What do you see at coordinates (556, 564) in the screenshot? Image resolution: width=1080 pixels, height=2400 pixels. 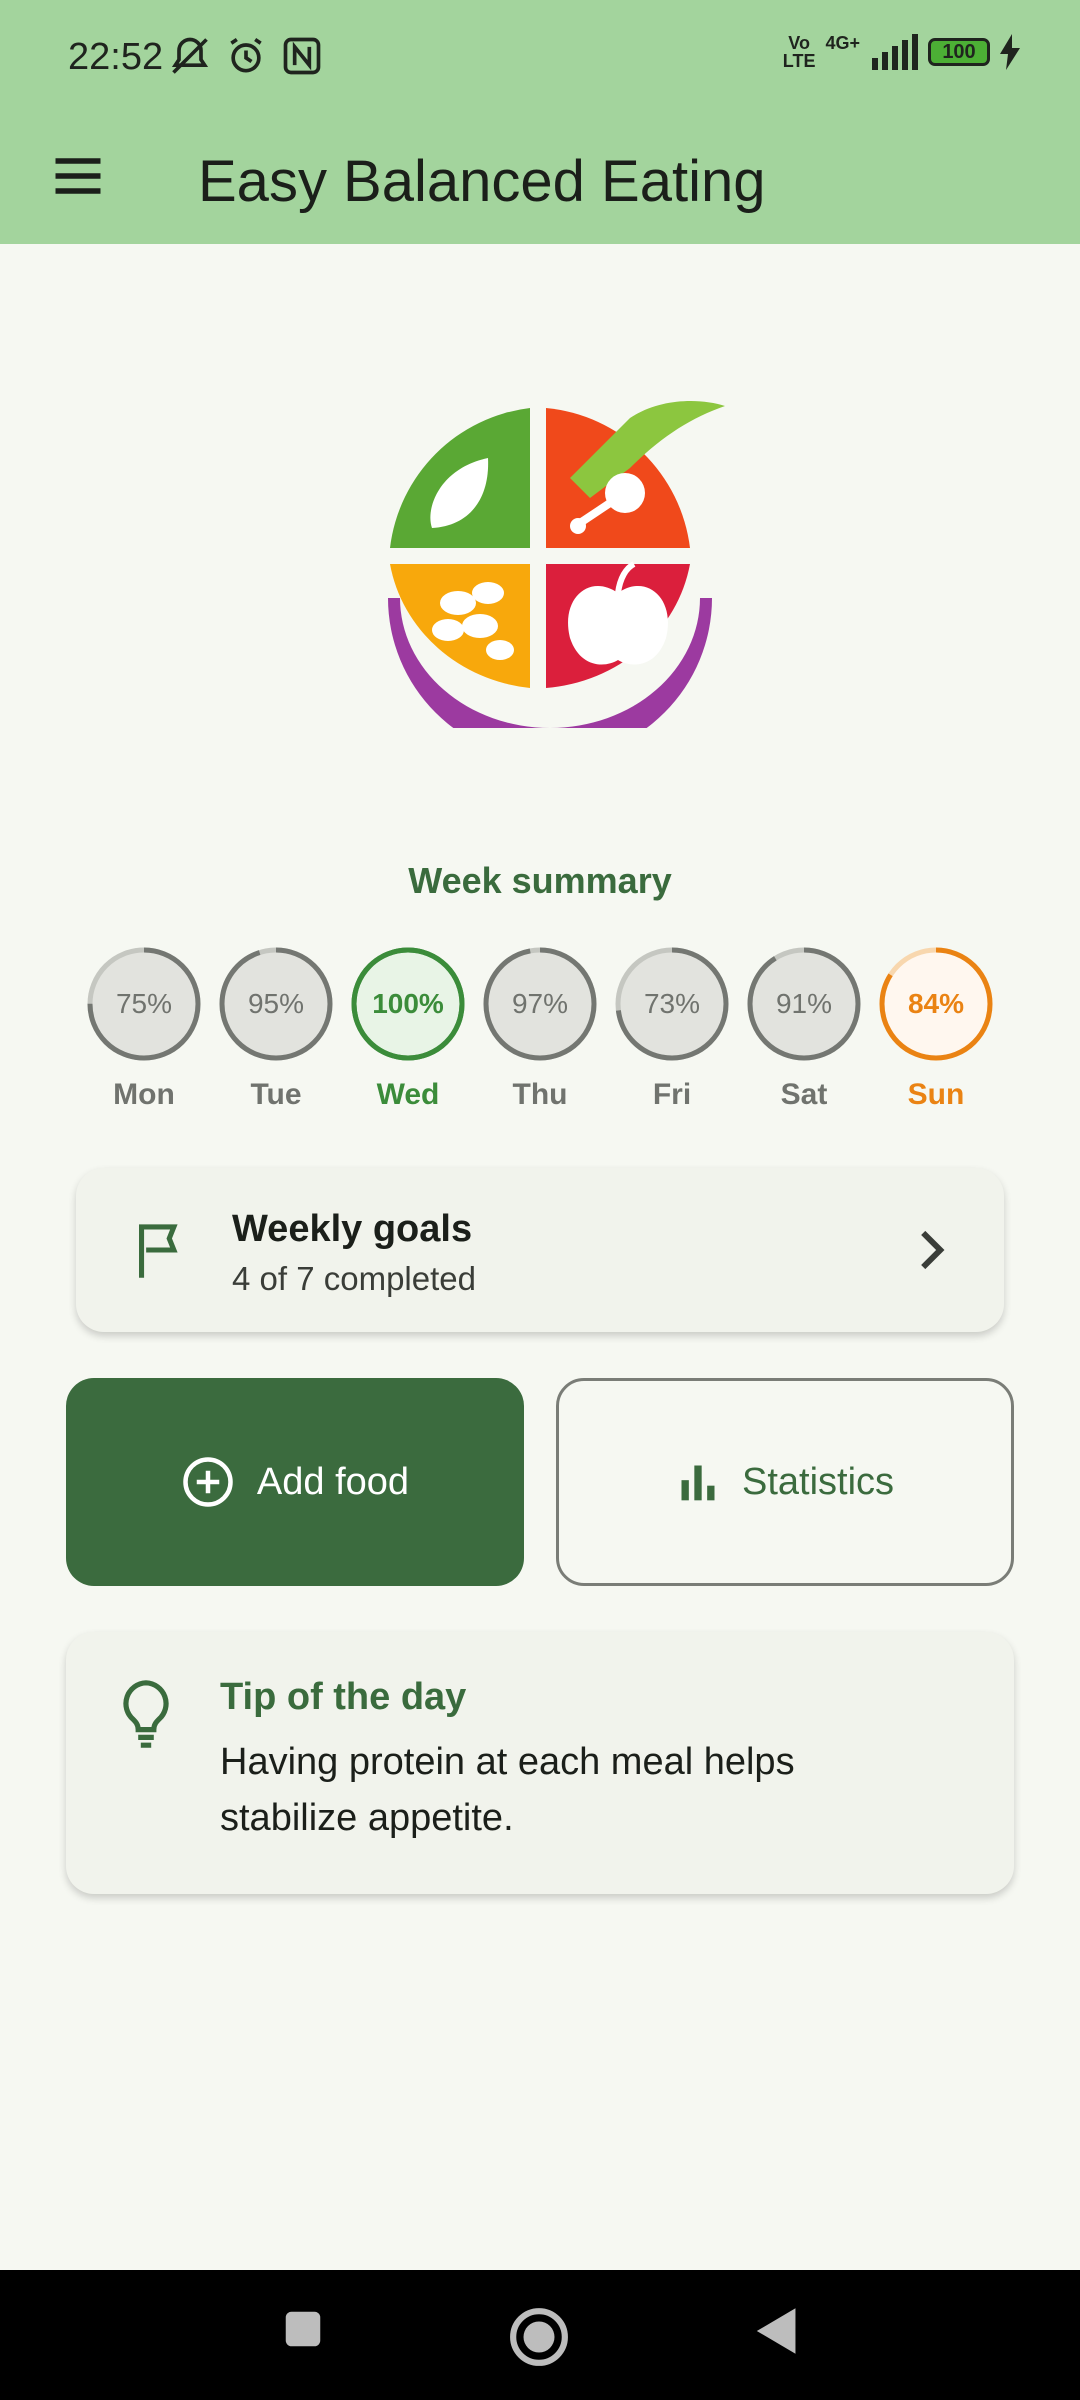 I see `app-logo` at bounding box center [556, 564].